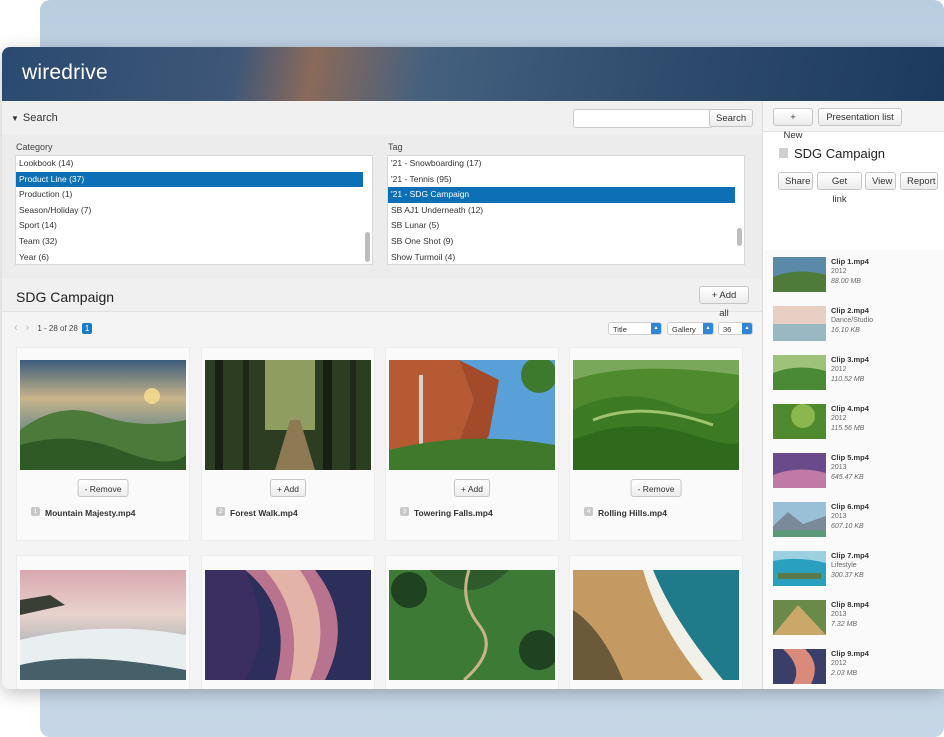 The image size is (944, 737). What do you see at coordinates (40, 118) in the screenshot?
I see `search-toggle-label: Search` at bounding box center [40, 118].